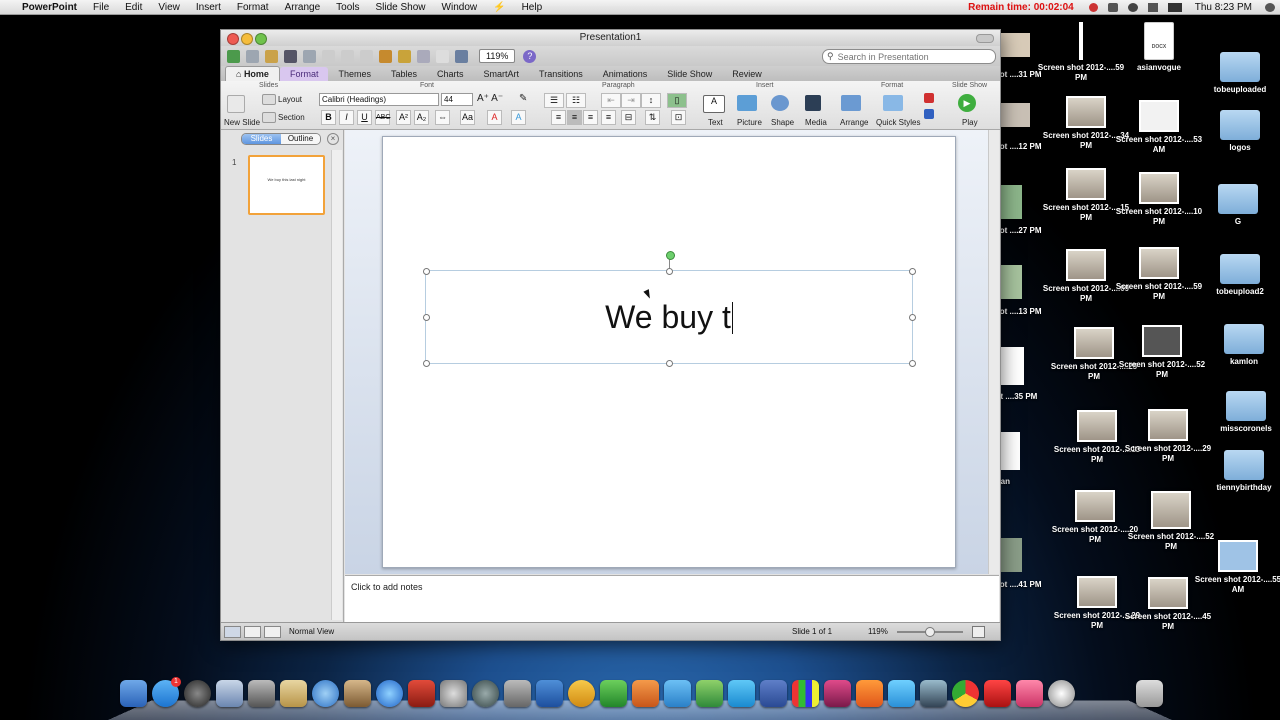 This screenshot has width=1280, height=720. Describe the element at coordinates (442, 56) in the screenshot. I see `docx-icon` at that location.